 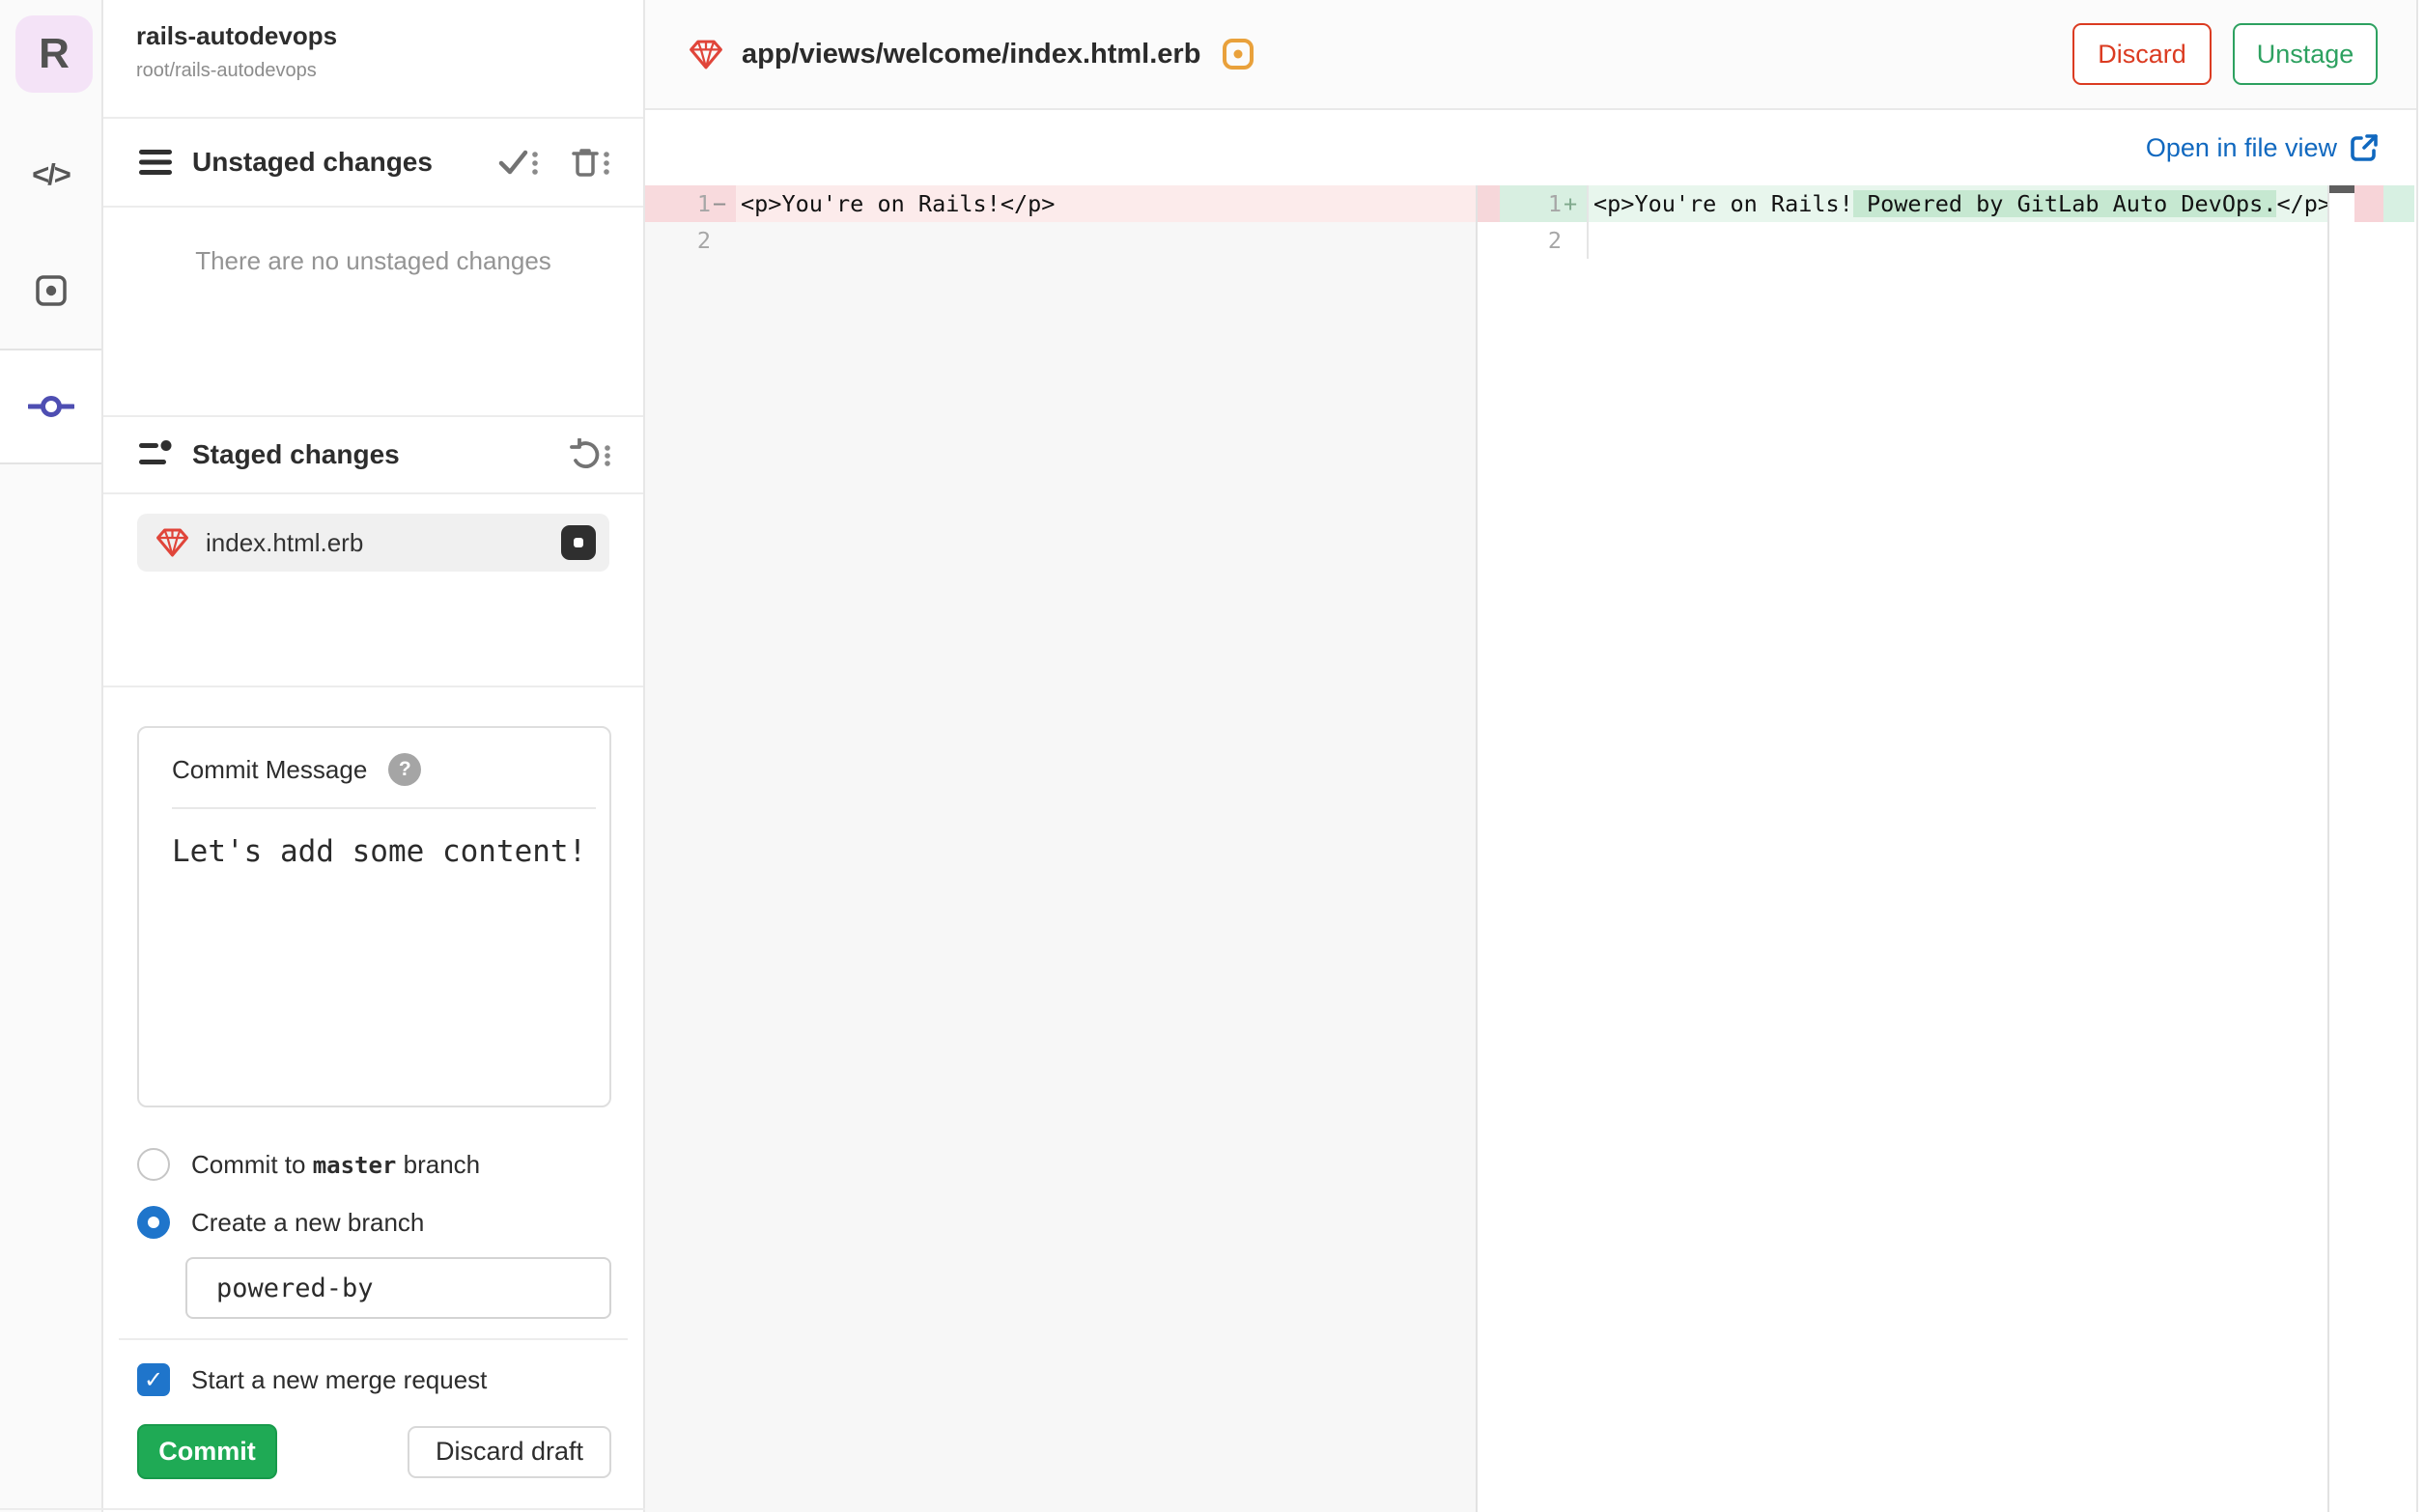 What do you see at coordinates (153, 1223) in the screenshot?
I see `radio-on-icon` at bounding box center [153, 1223].